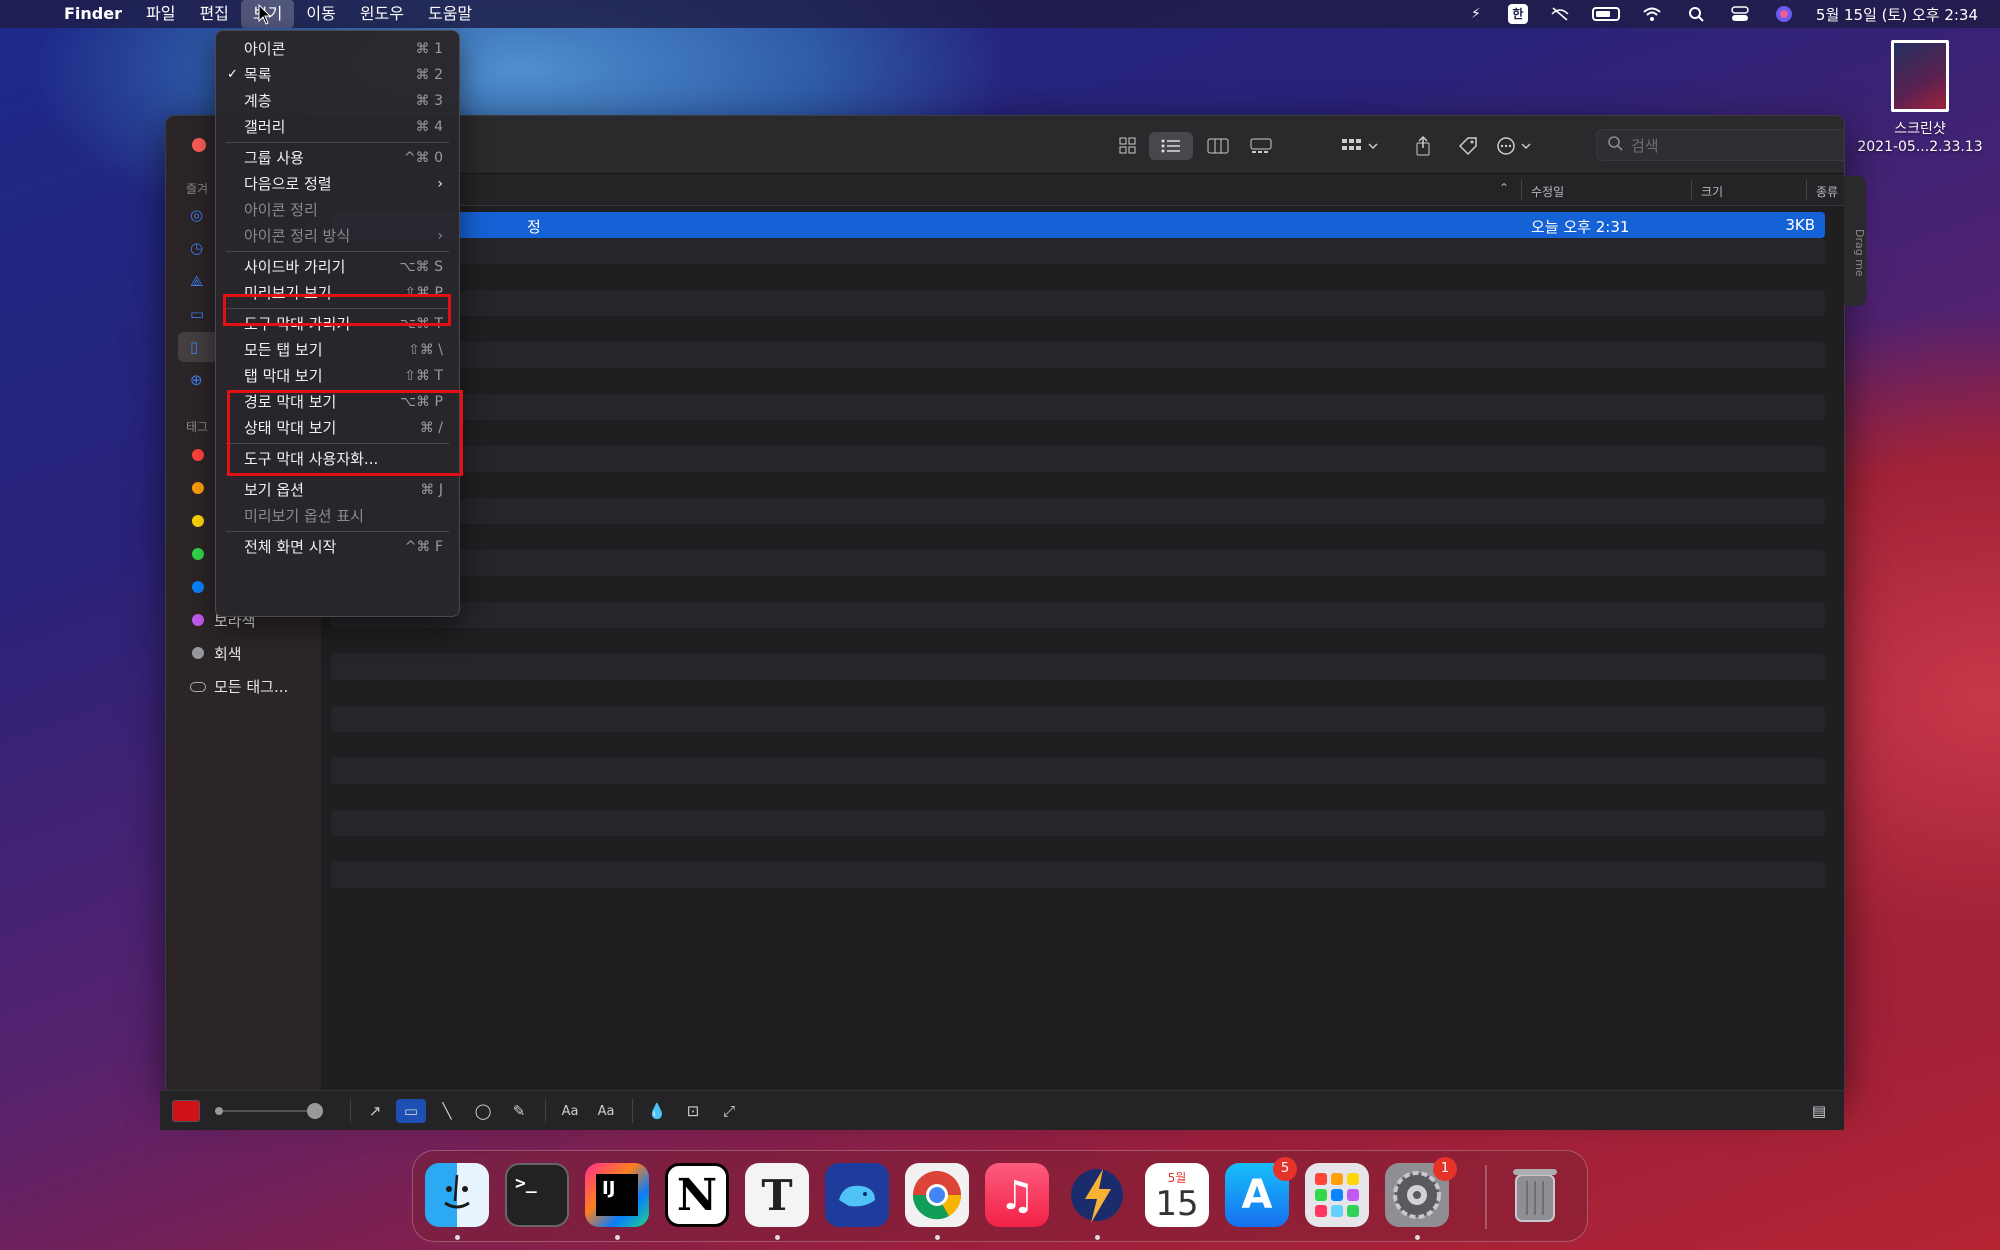 The image size is (2000, 1250). Describe the element at coordinates (606, 1111) in the screenshot. I see `text-style-tool-button: Aa` at that location.